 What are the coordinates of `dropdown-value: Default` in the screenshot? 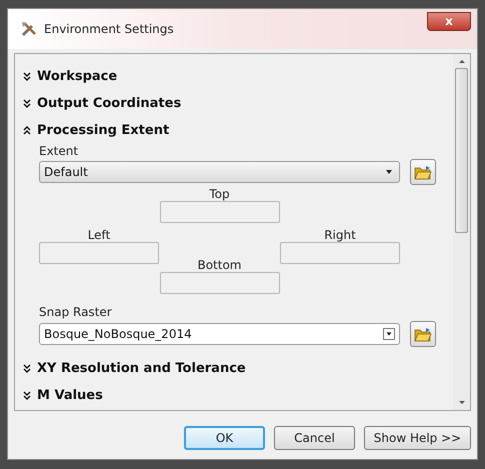 It's located at (66, 172).